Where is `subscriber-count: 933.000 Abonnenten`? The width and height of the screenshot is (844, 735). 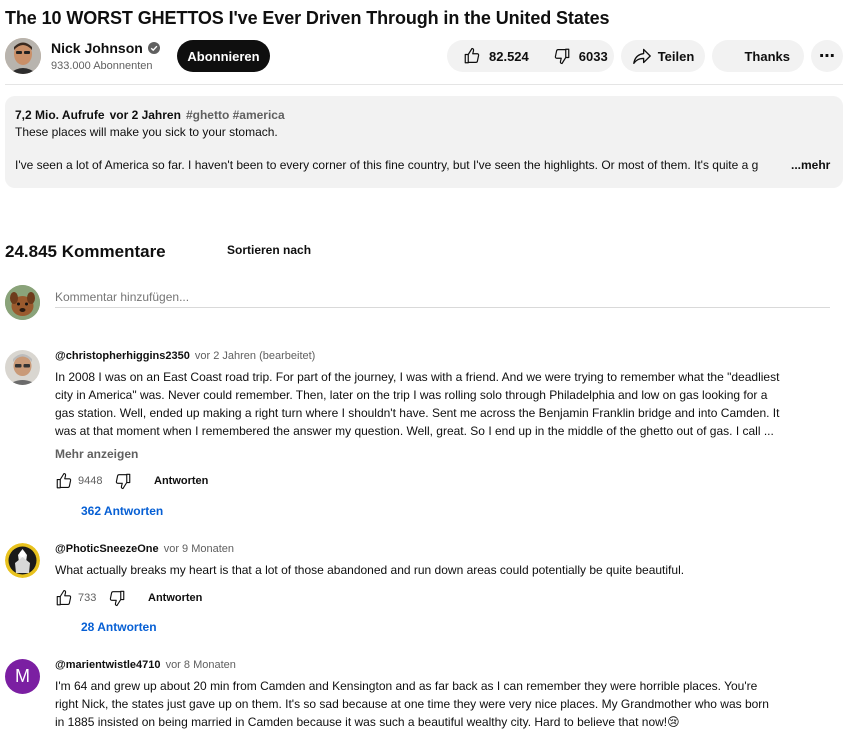
subscriber-count: 933.000 Abonnenten is located at coordinates (102, 66).